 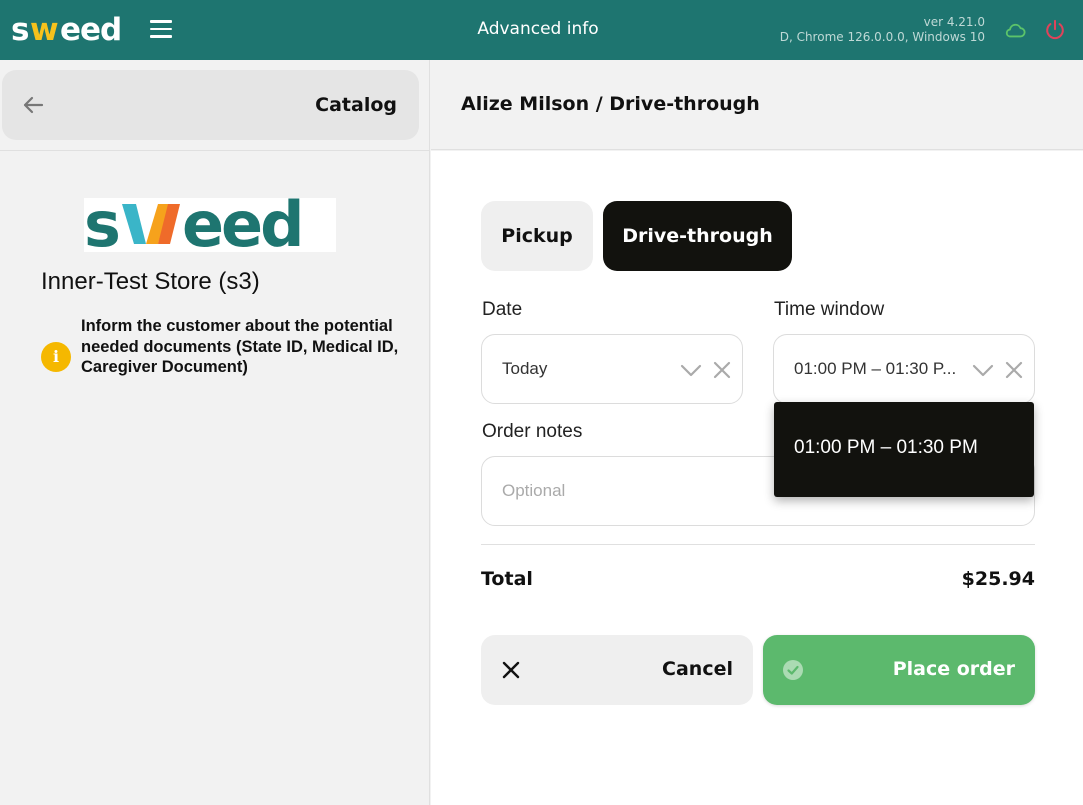 What do you see at coordinates (829, 309) in the screenshot?
I see `time-window-label: Time window` at bounding box center [829, 309].